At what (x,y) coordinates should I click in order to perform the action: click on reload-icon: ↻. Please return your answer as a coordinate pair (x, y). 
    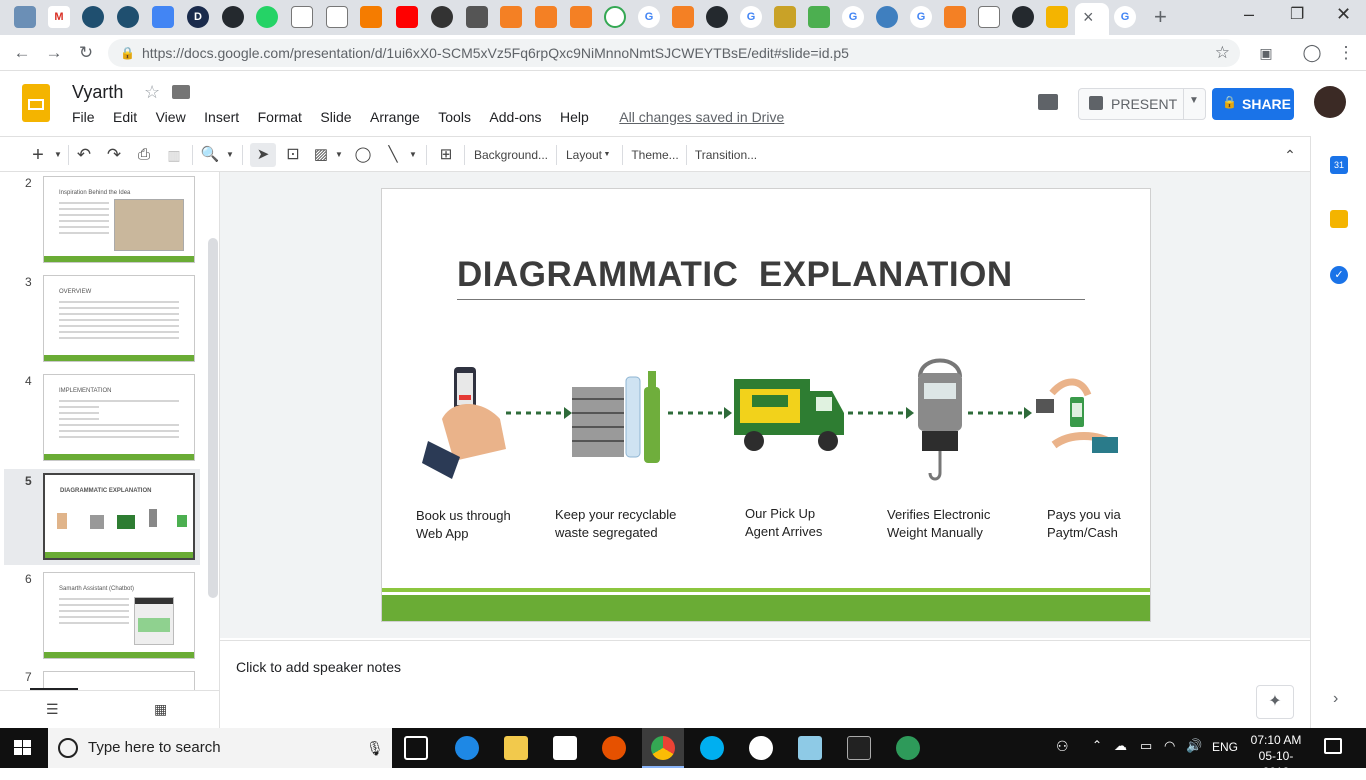
    Looking at the image, I should click on (86, 53).